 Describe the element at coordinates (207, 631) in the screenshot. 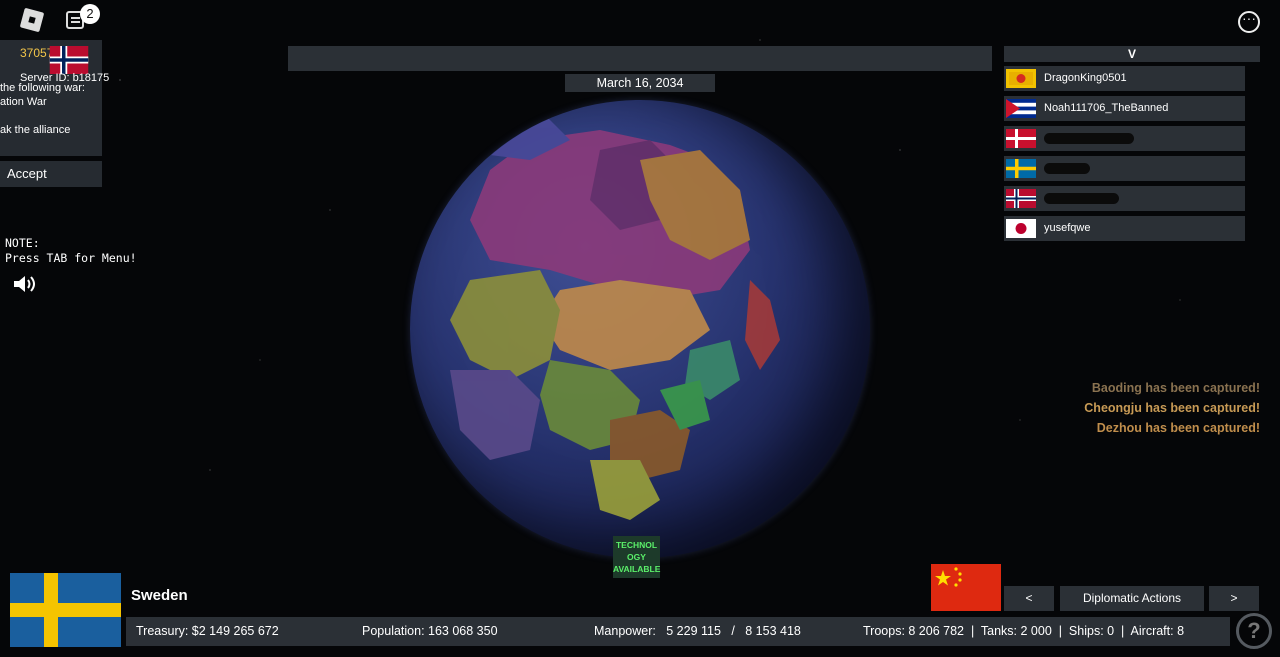

I see `treasury-stat: Treasury: $2 149 265 672` at that location.